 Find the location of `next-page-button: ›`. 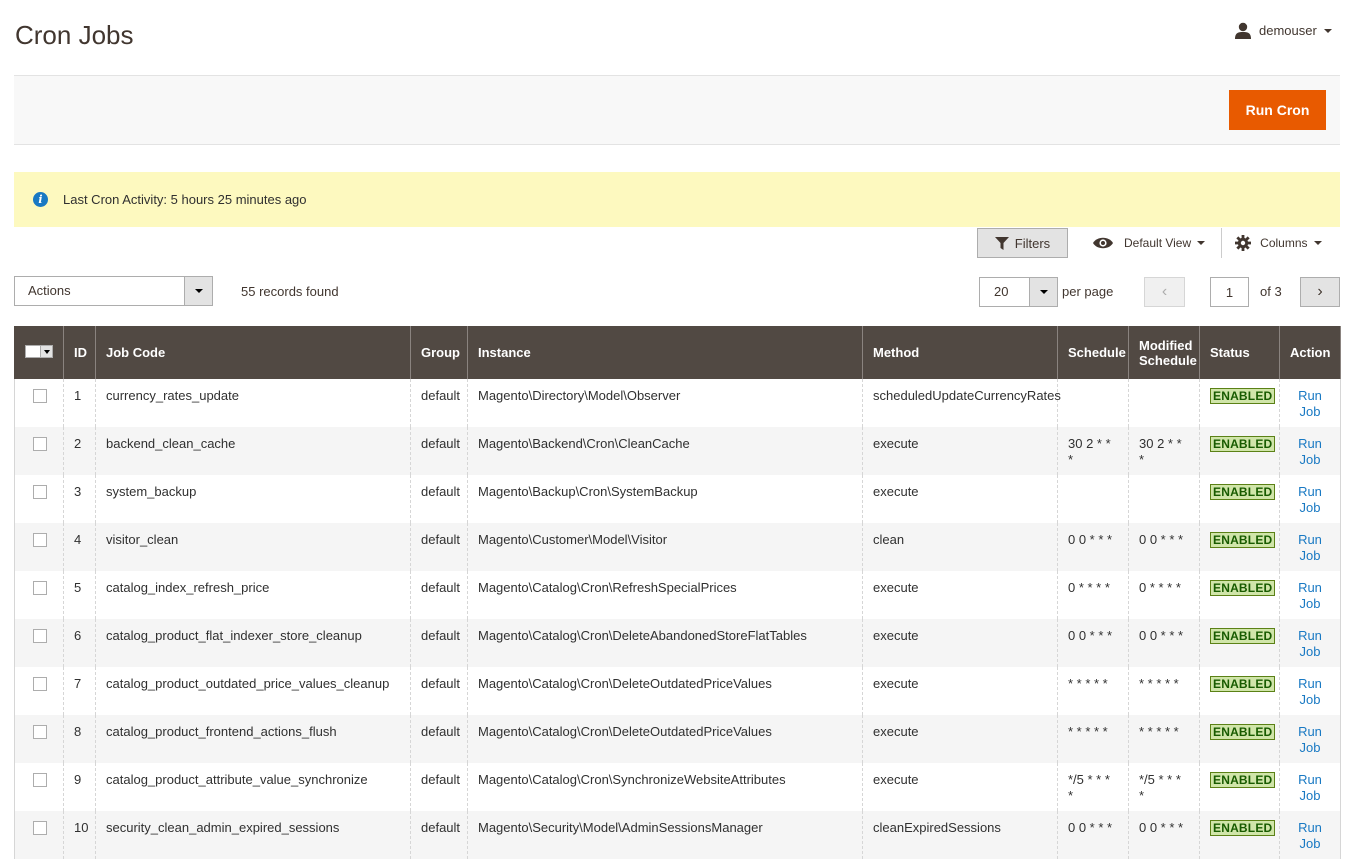

next-page-button: › is located at coordinates (1320, 292).